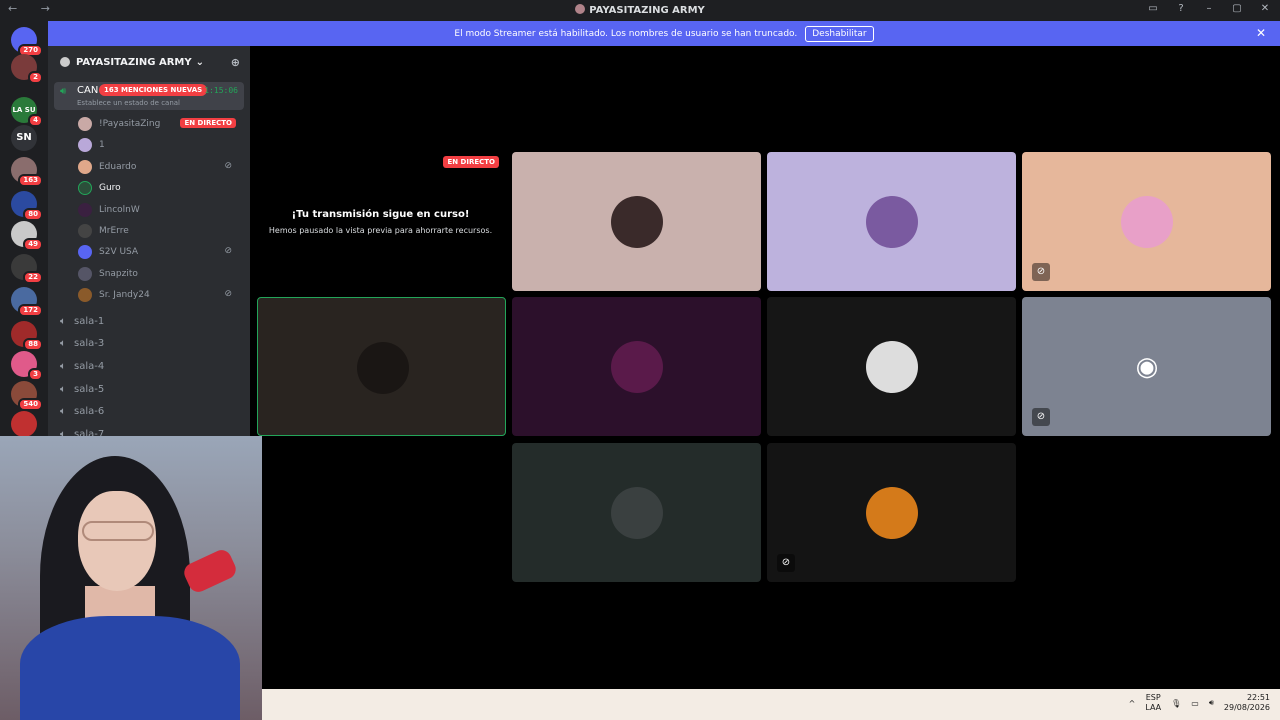  I want to click on channel-name: sala-3, so click(89, 344).